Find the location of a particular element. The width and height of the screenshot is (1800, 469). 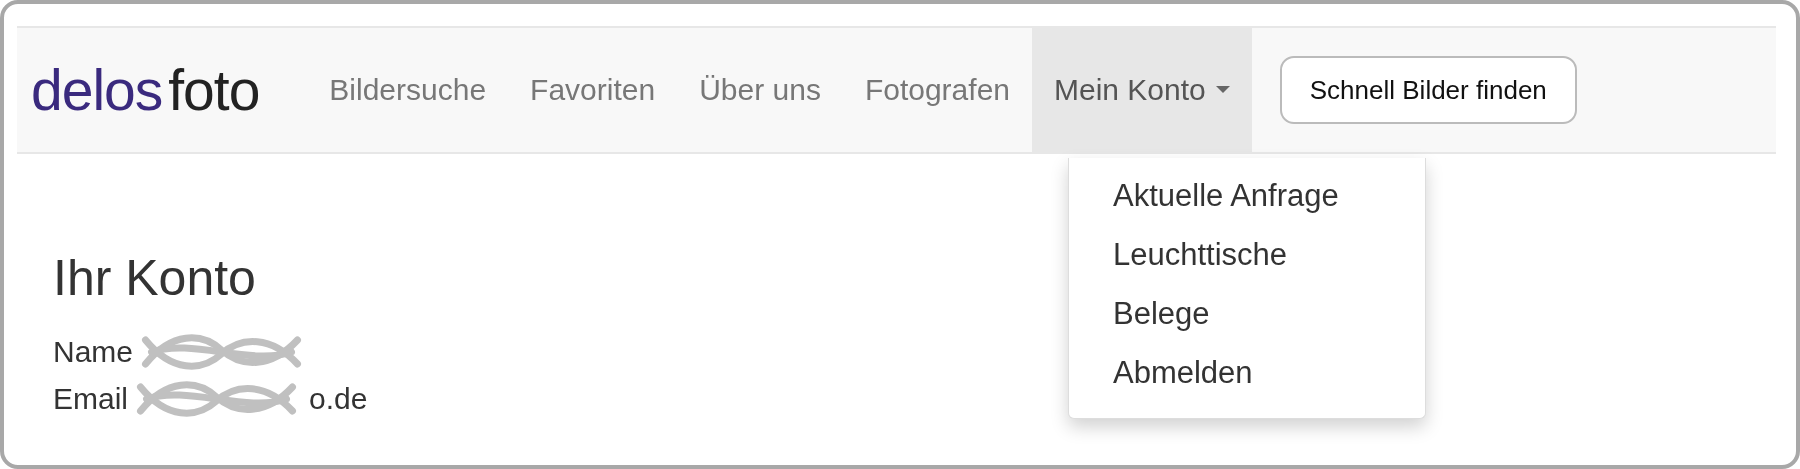

page-heading: Ihr Konto is located at coordinates (154, 278).